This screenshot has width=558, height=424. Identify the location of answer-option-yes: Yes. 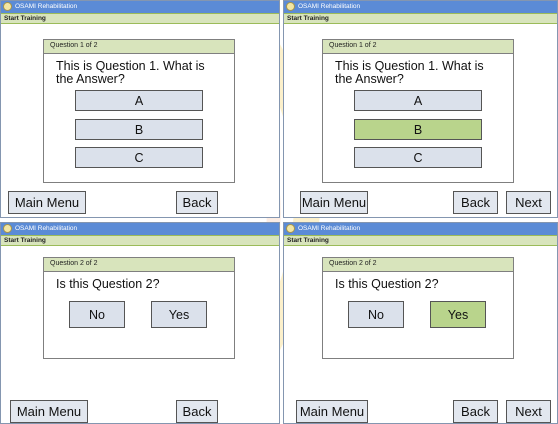
(179, 314).